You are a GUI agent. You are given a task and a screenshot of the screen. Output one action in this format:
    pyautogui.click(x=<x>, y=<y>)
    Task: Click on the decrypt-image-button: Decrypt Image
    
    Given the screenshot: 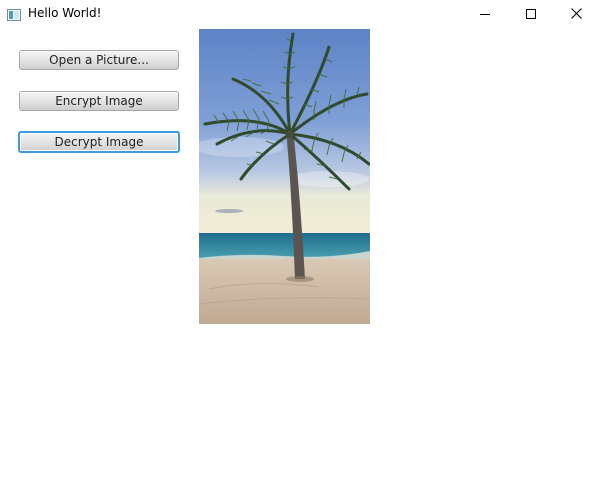 What is the action you would take?
    pyautogui.click(x=99, y=142)
    